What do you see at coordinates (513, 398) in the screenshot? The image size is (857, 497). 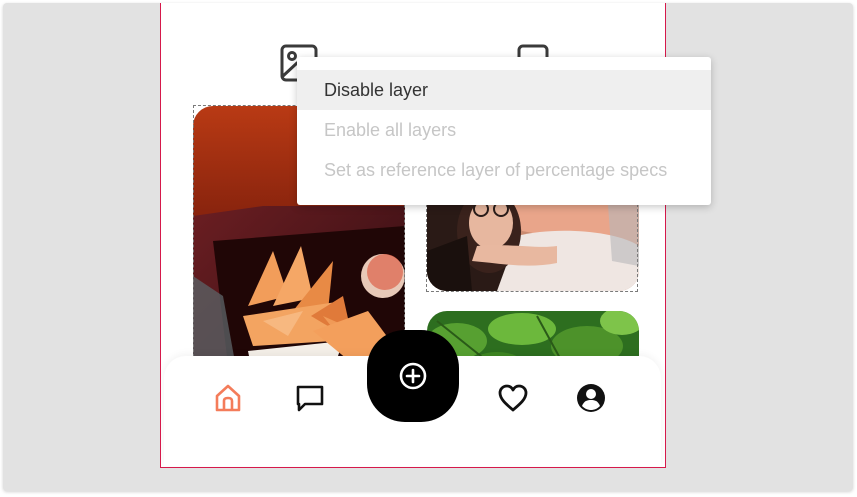 I see `heart-icon` at bounding box center [513, 398].